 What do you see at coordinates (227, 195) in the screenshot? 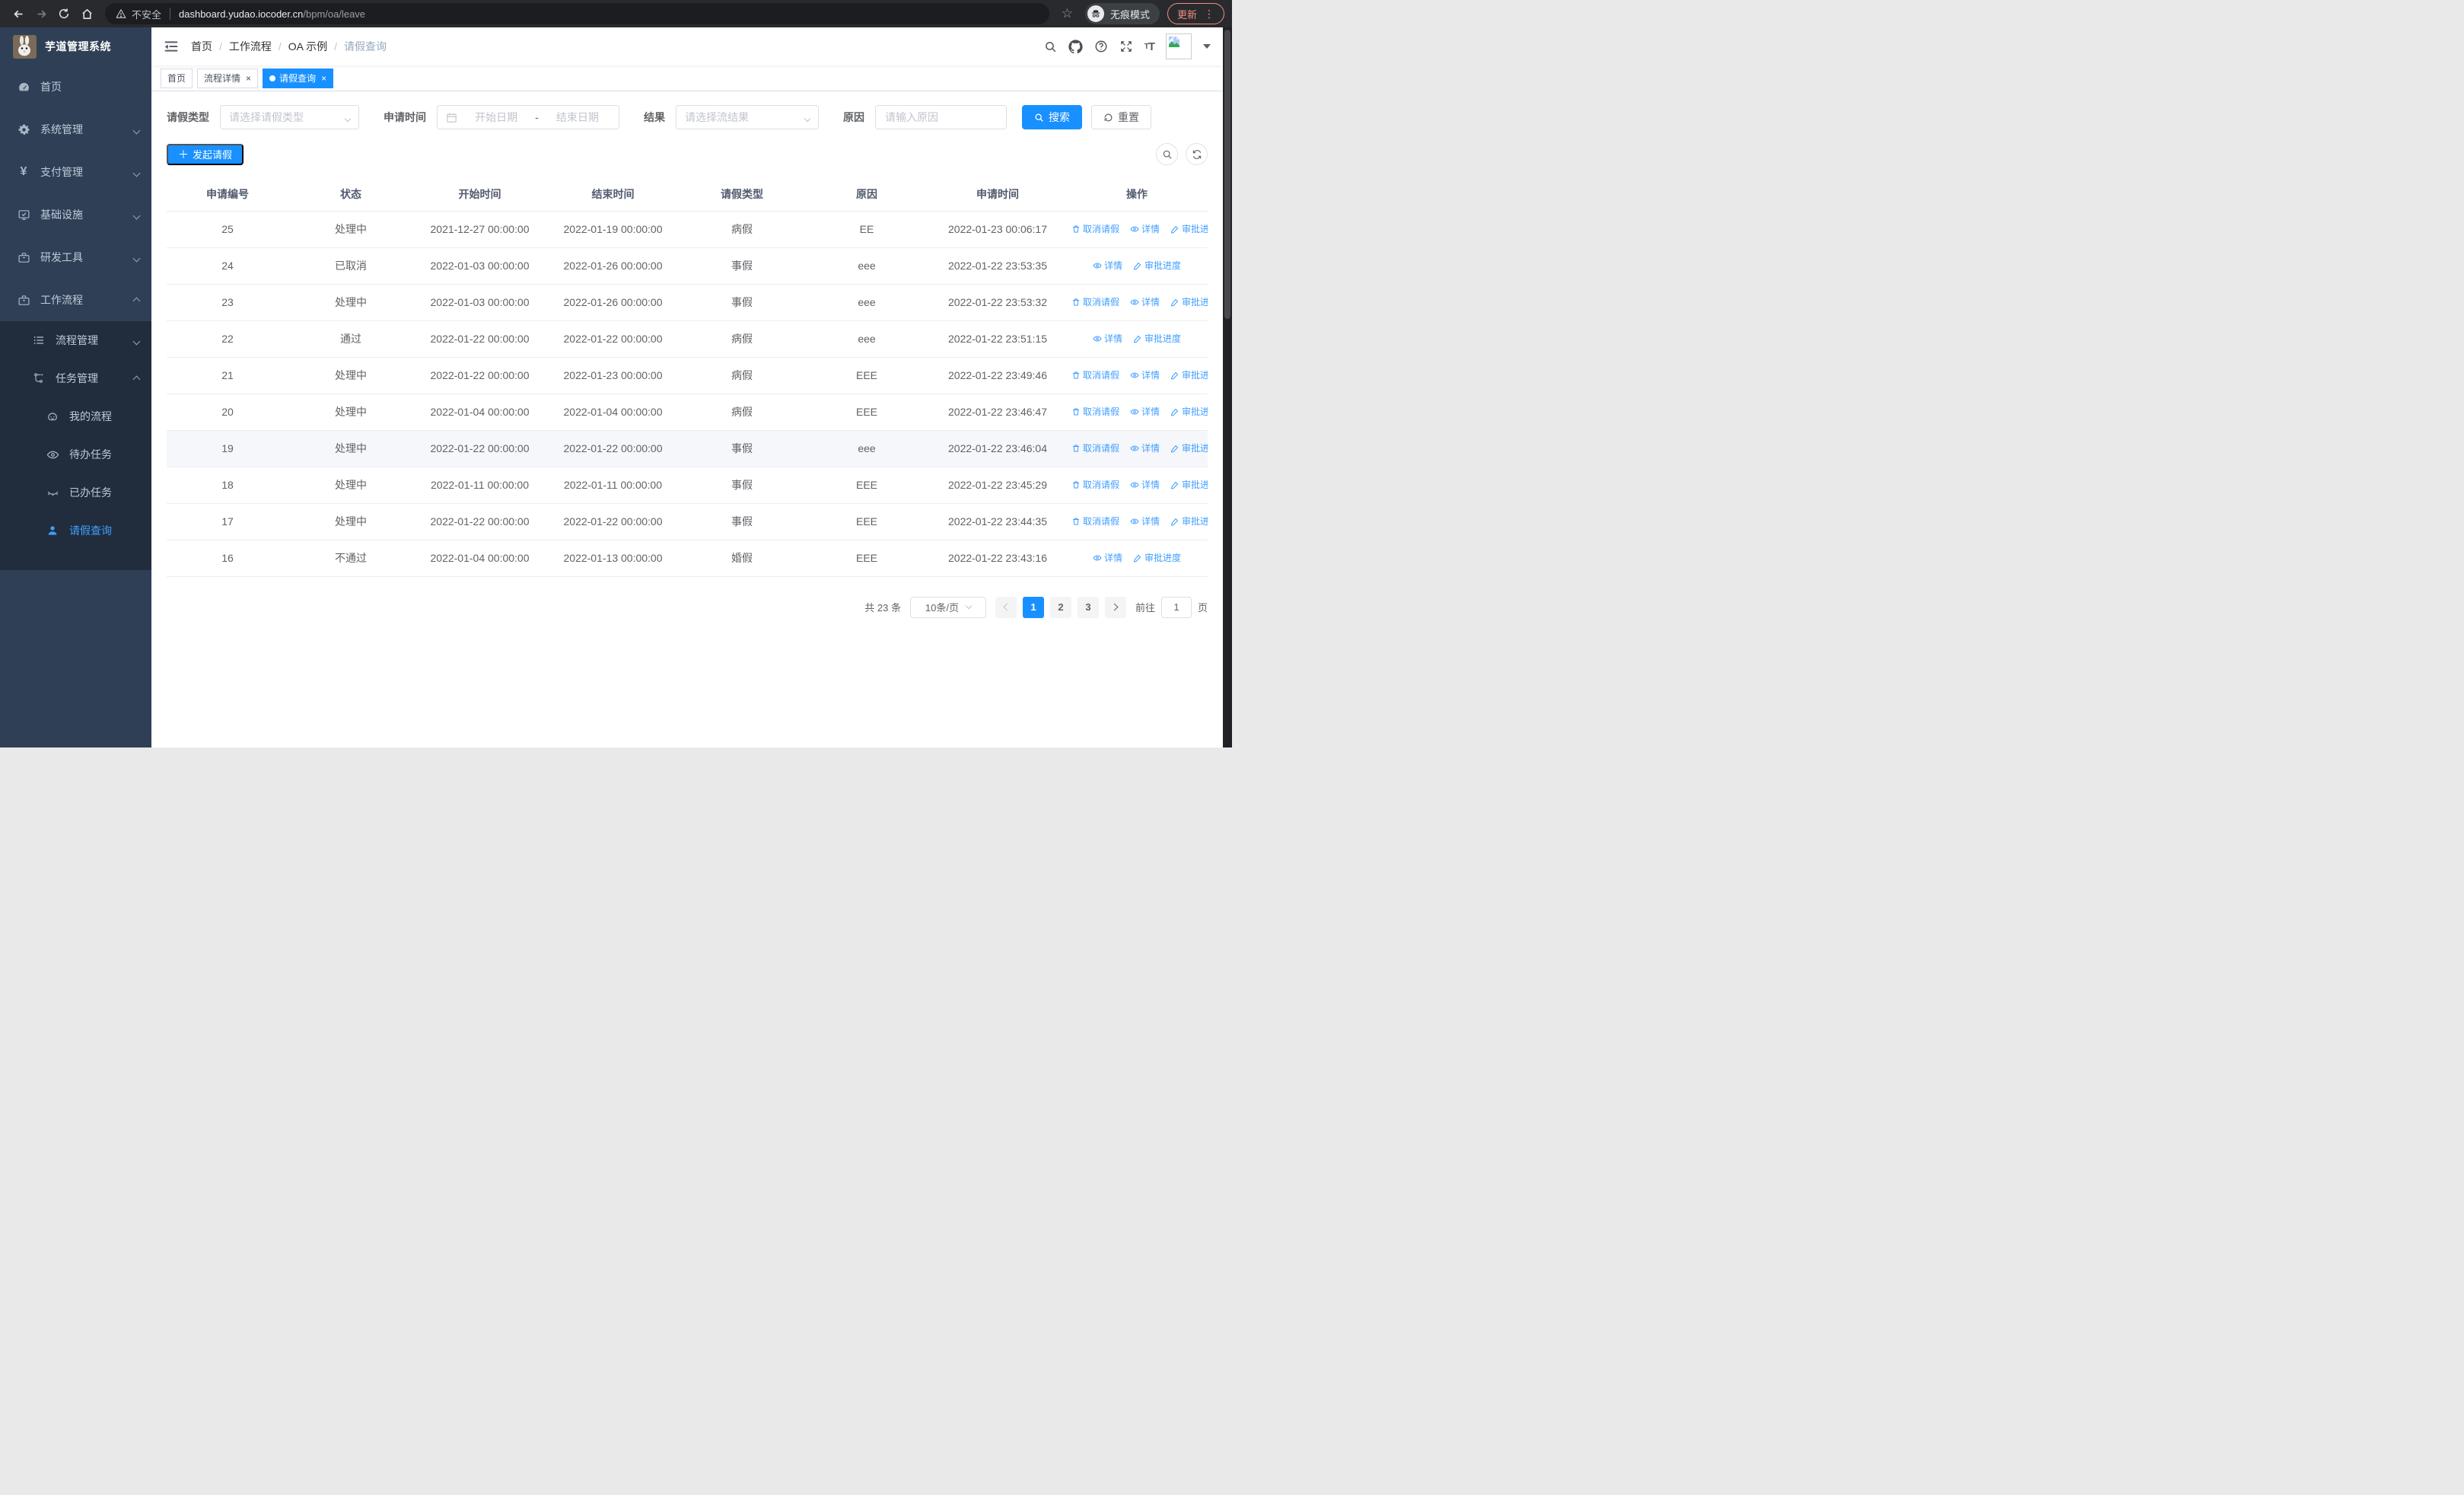
I see `column-header: 申请编号` at bounding box center [227, 195].